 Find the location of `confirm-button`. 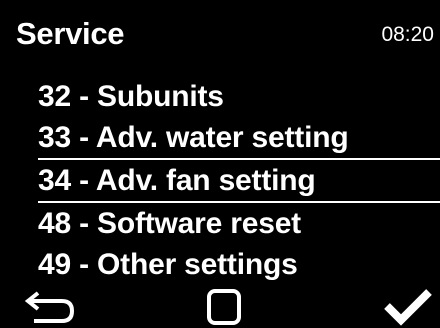

confirm-button is located at coordinates (408, 306).